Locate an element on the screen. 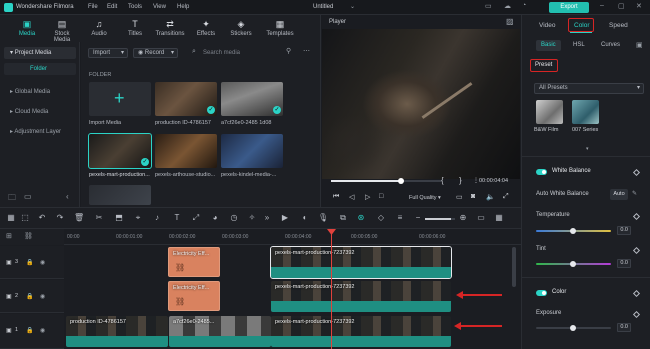 Image resolution: width=650 pixels, height=349 pixels. new-folder-icon: 🗀 is located at coordinates (12, 199).